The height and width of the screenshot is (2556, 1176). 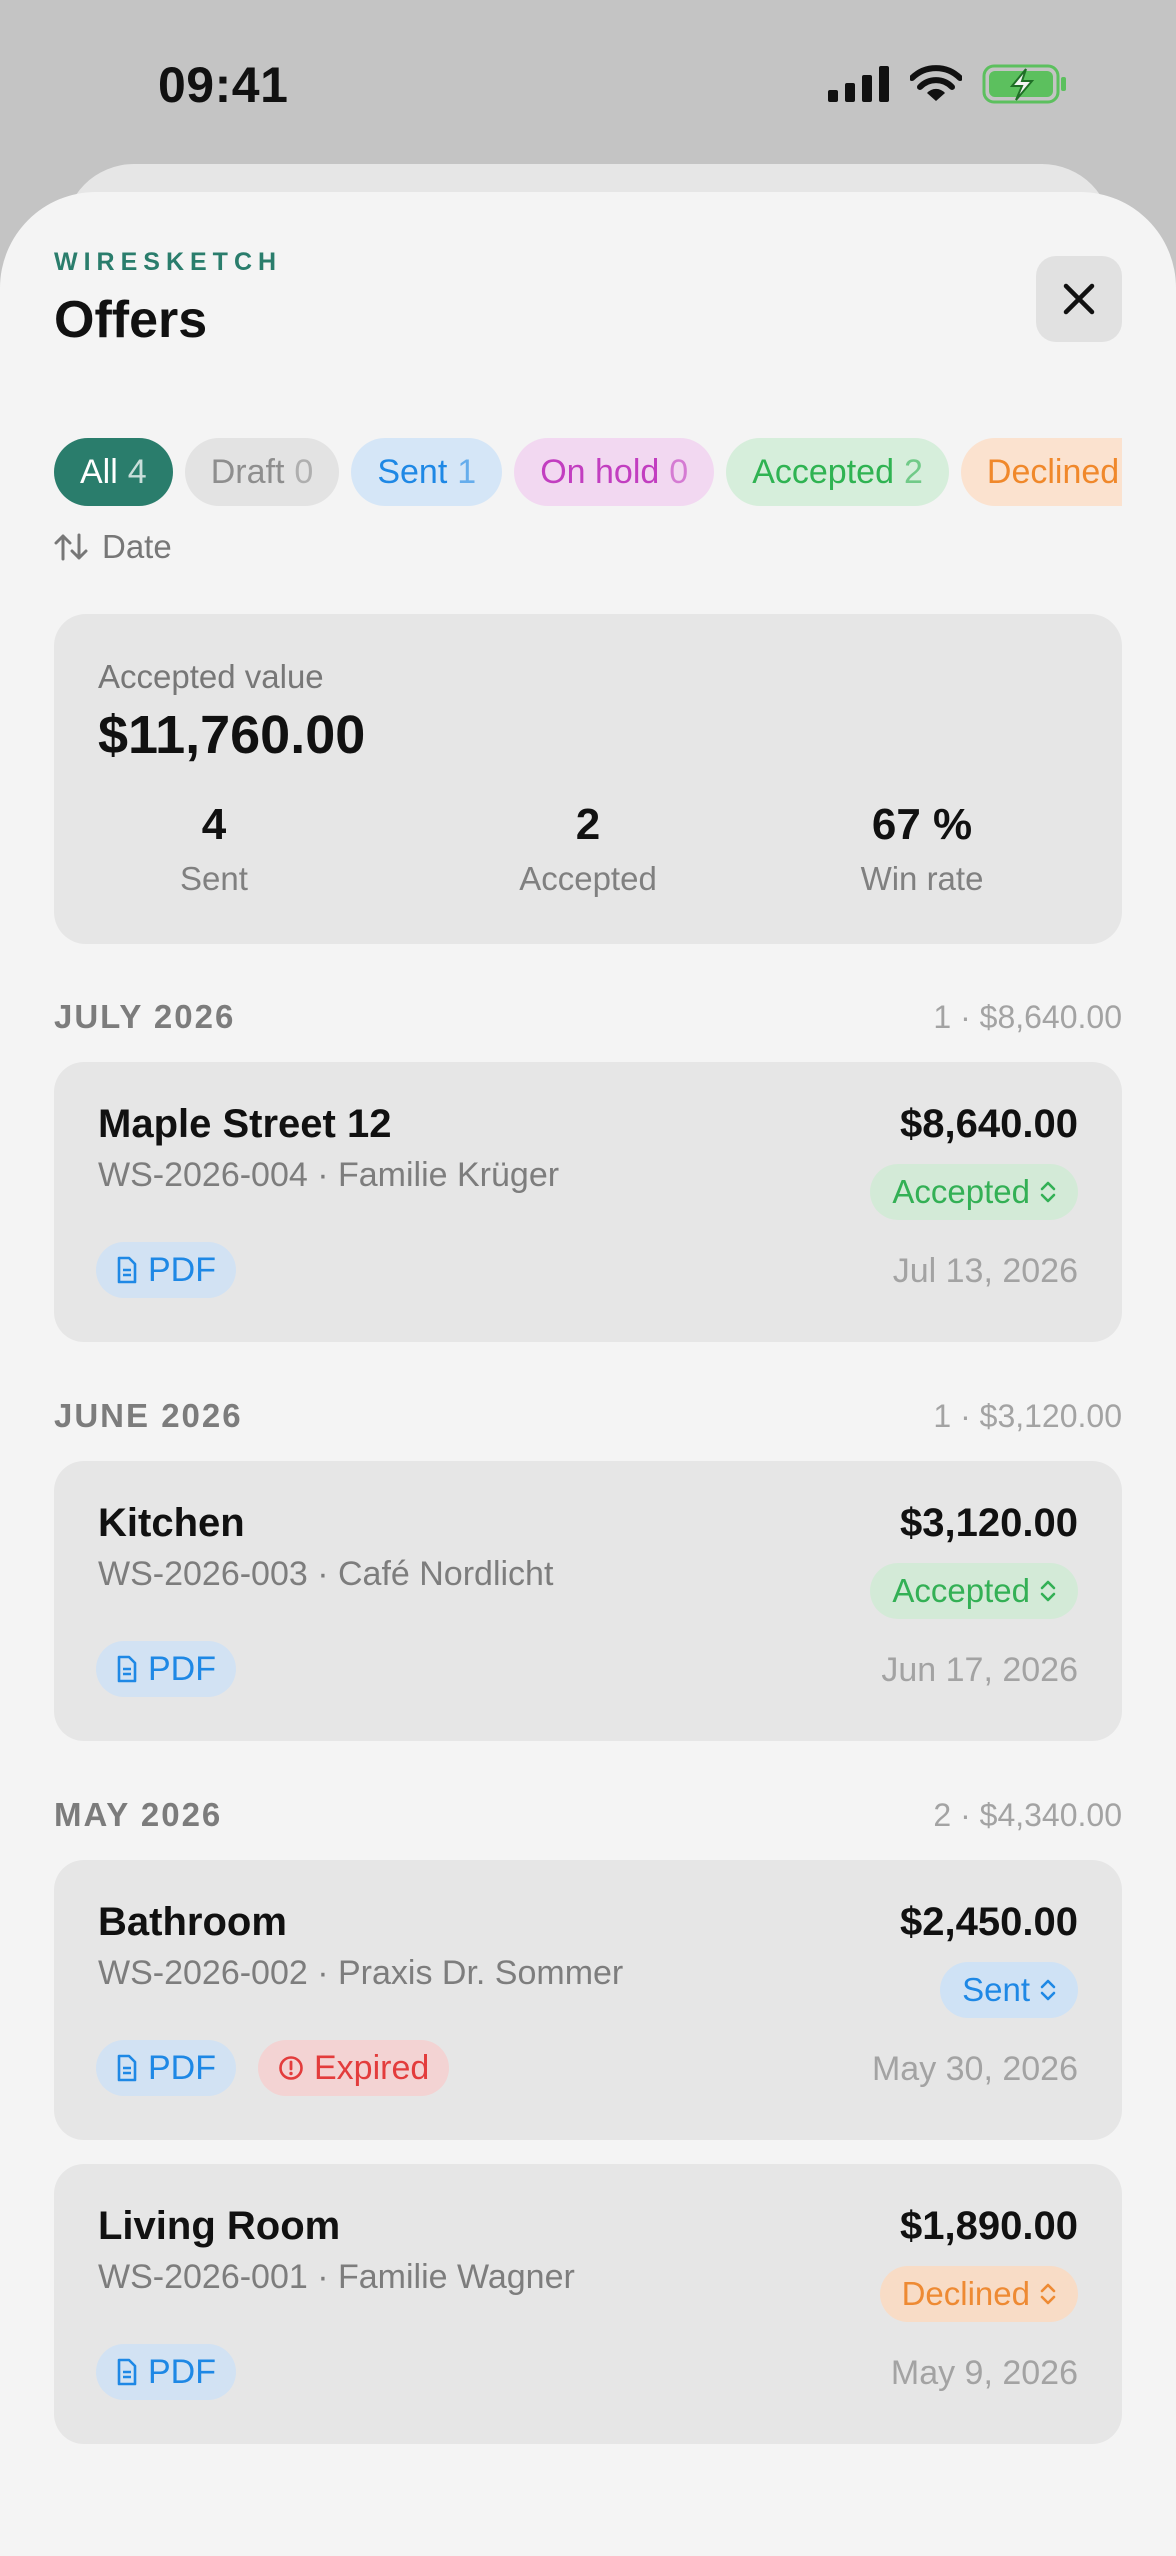 I want to click on close-button, so click(x=1079, y=299).